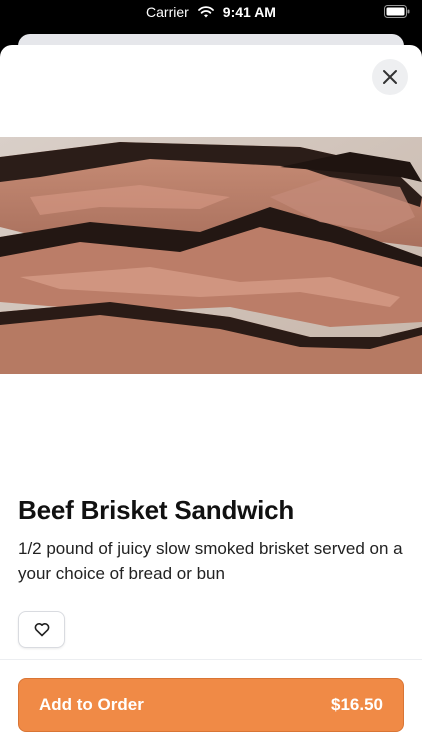 The height and width of the screenshot is (750, 422). I want to click on close-button, so click(390, 77).